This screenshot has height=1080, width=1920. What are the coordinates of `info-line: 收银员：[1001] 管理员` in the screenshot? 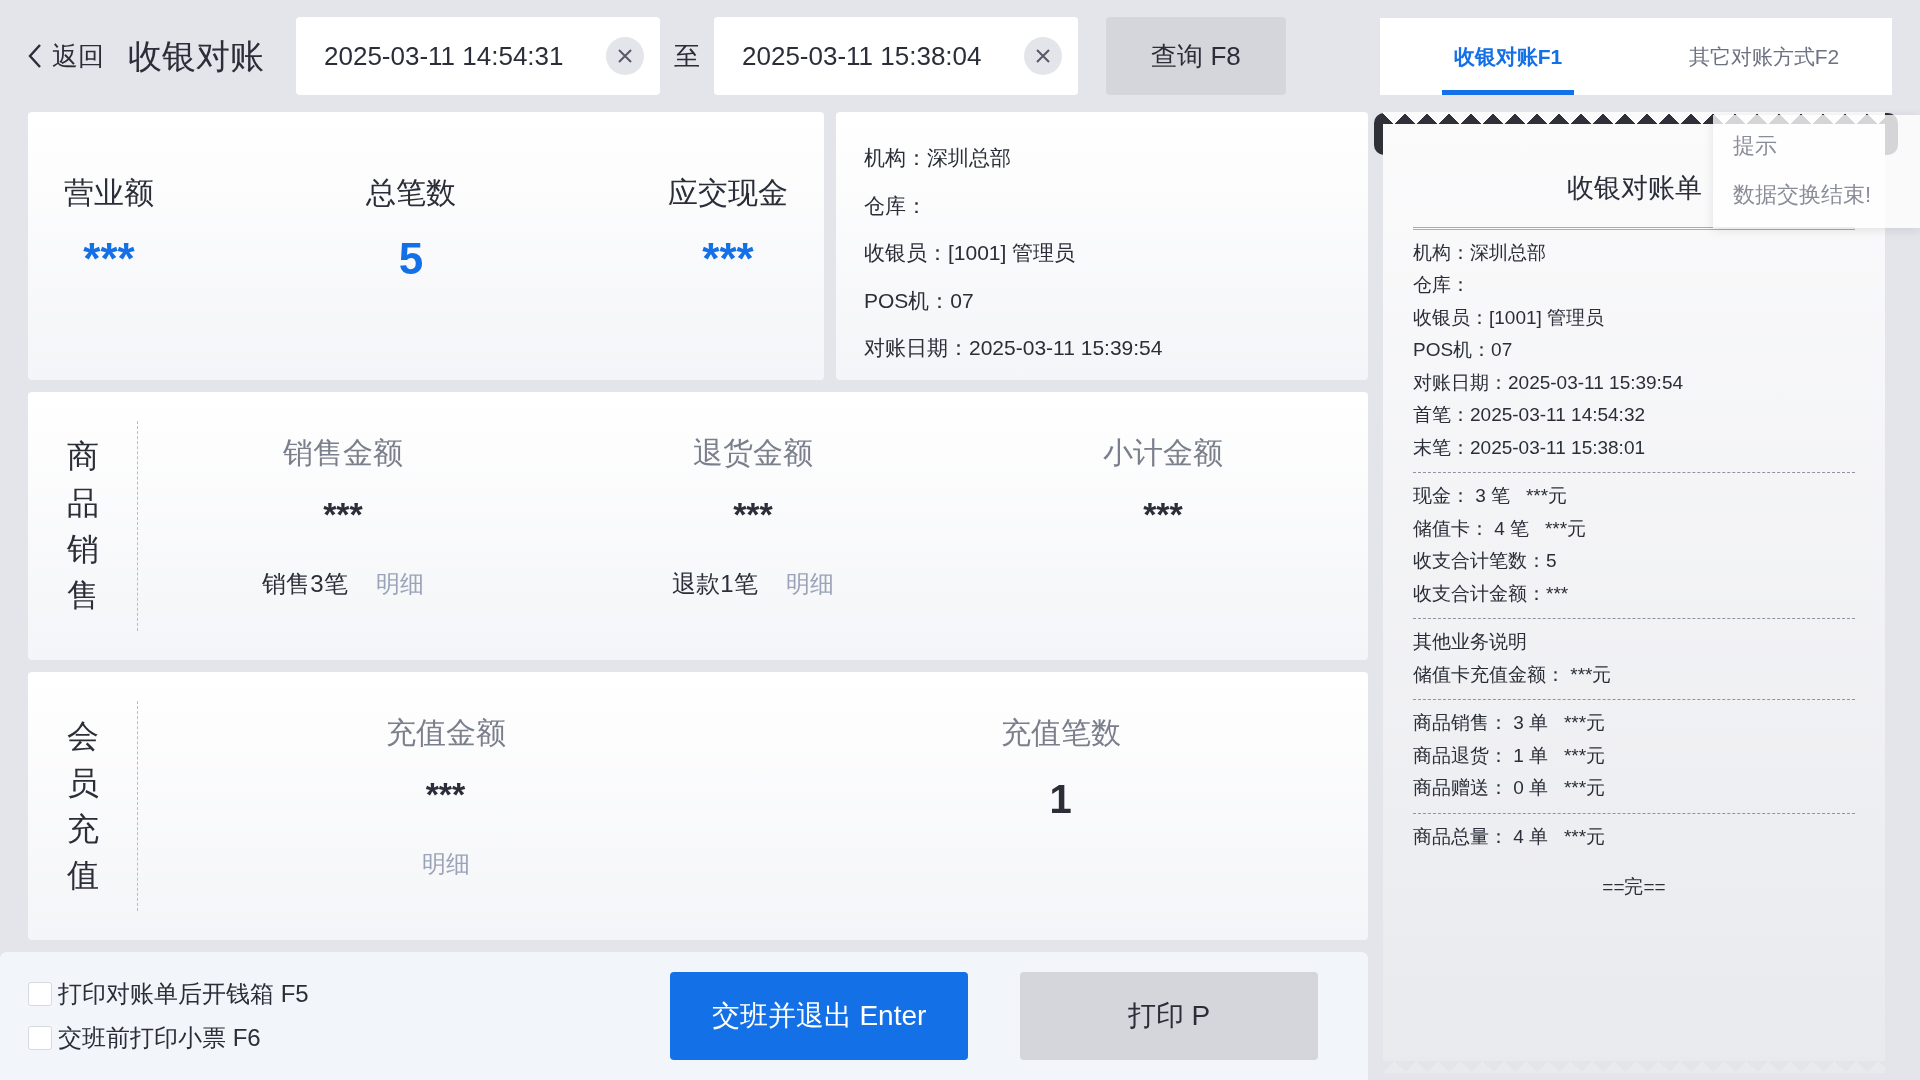 It's located at (970, 253).